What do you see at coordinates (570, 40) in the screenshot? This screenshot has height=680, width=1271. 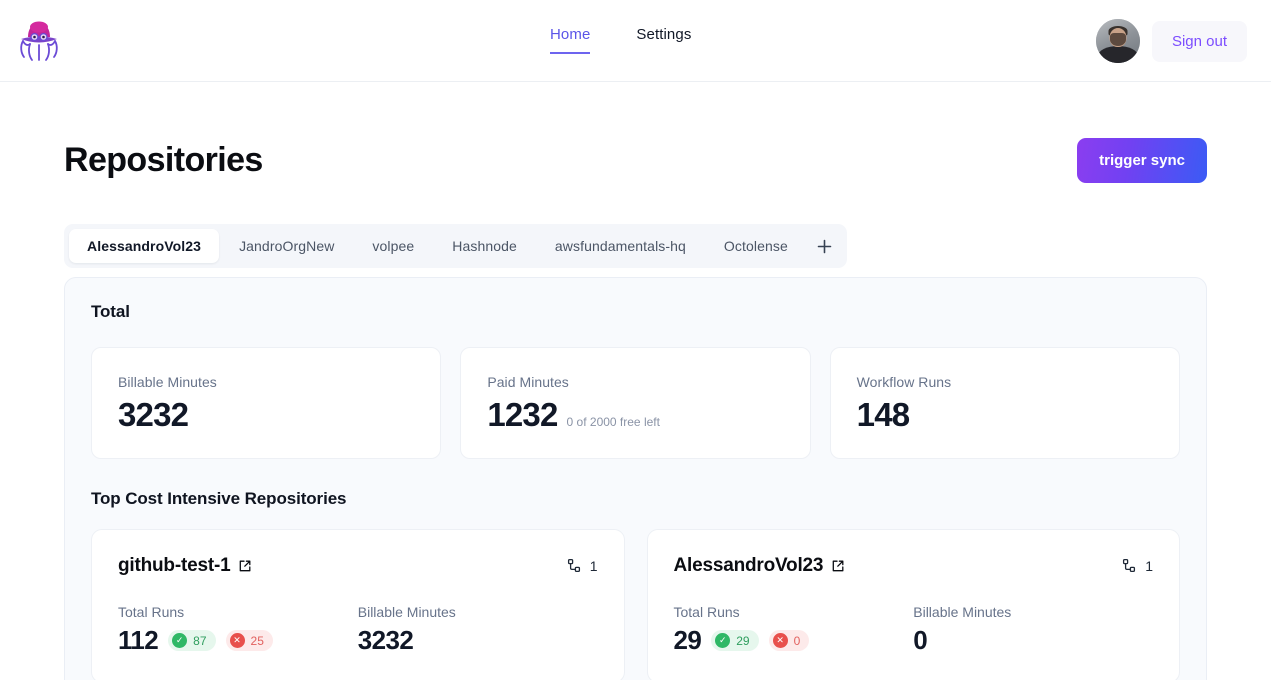 I see `nav-link-home: Home` at bounding box center [570, 40].